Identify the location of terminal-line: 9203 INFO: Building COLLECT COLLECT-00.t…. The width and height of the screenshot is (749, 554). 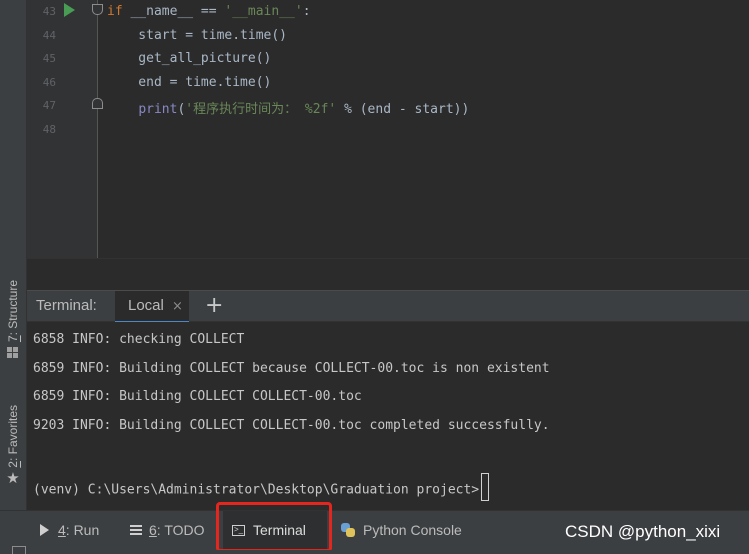
(291, 425).